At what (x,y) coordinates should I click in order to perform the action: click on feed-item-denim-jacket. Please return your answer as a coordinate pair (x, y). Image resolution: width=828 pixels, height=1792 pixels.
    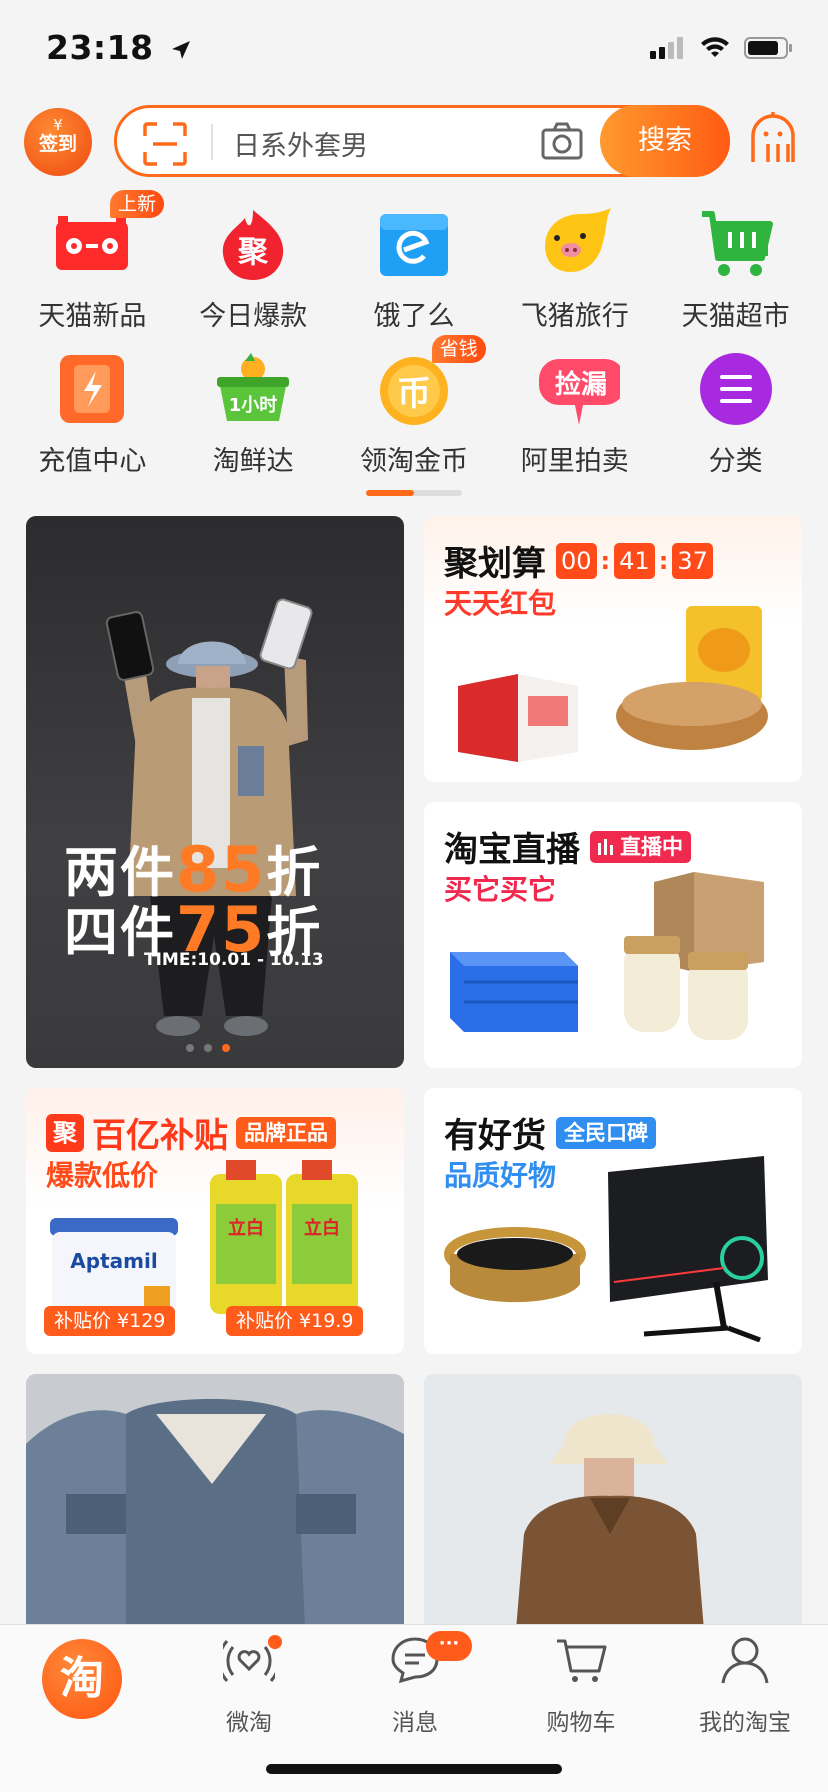
    Looking at the image, I should click on (215, 1514).